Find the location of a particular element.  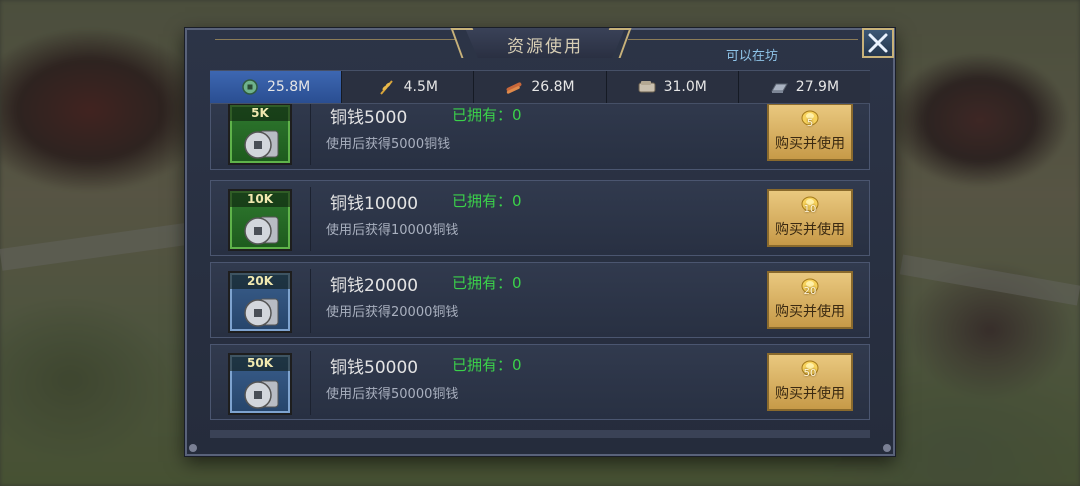

tab-grain: 4.5M is located at coordinates (408, 87).